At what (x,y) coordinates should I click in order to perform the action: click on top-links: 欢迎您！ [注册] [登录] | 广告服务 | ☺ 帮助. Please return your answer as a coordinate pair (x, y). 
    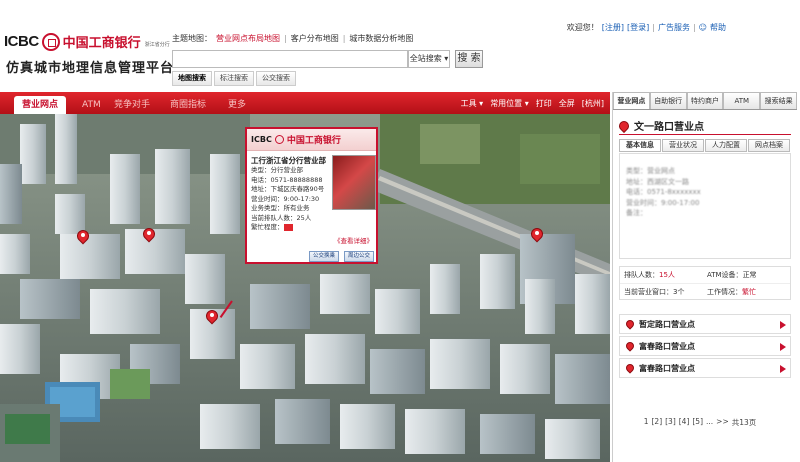
    Looking at the image, I should click on (646, 27).